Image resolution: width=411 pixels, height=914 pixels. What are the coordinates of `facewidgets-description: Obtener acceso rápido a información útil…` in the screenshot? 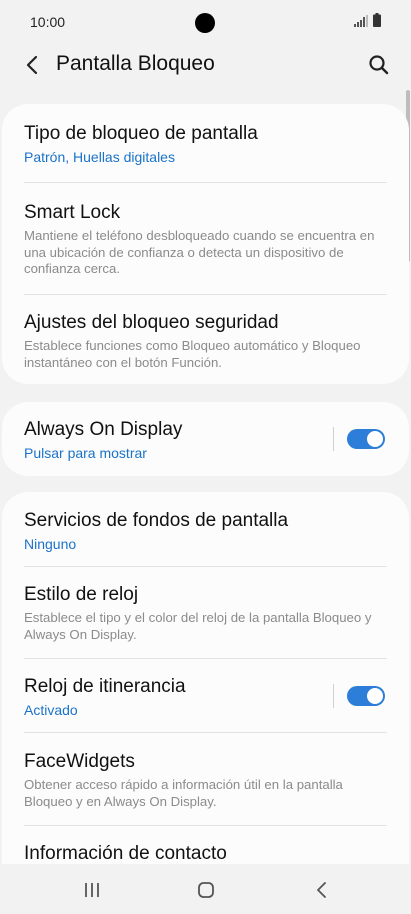 It's located at (183, 793).